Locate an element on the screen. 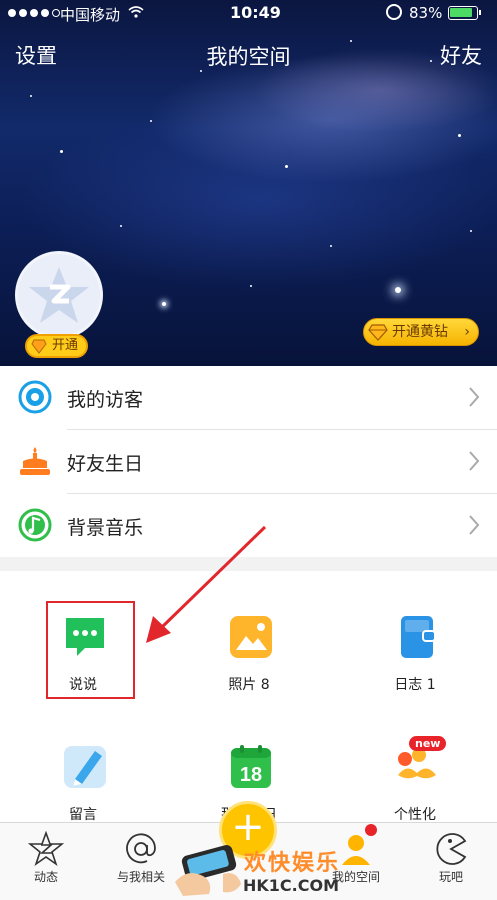 The width and height of the screenshot is (497, 900). pacman-game-icon is located at coordinates (451, 849).